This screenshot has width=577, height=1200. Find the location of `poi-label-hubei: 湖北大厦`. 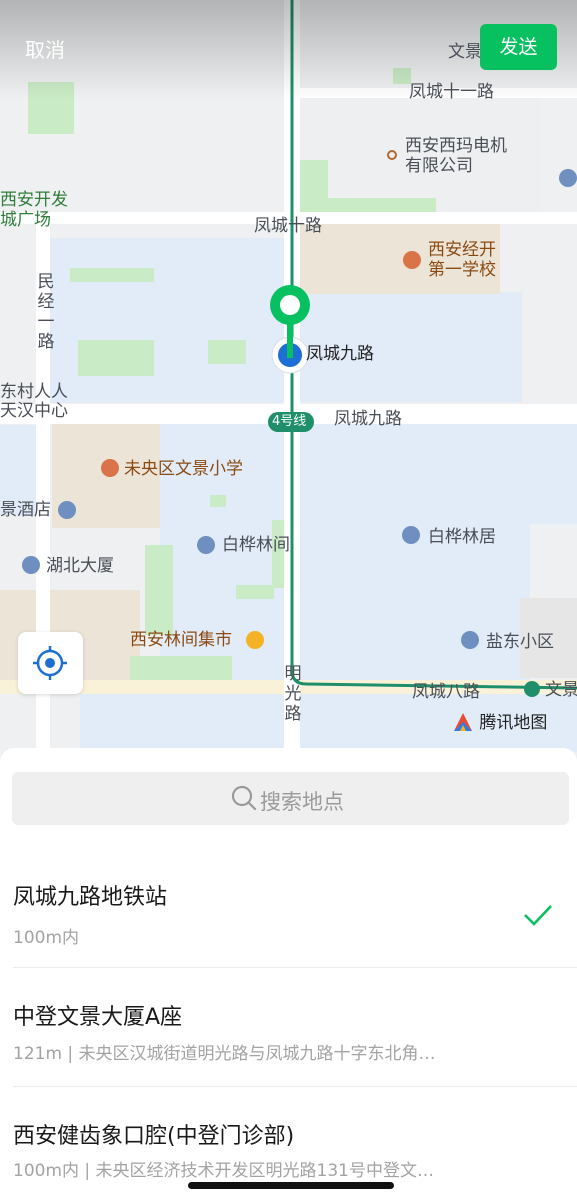

poi-label-hubei: 湖北大厦 is located at coordinates (80, 566).